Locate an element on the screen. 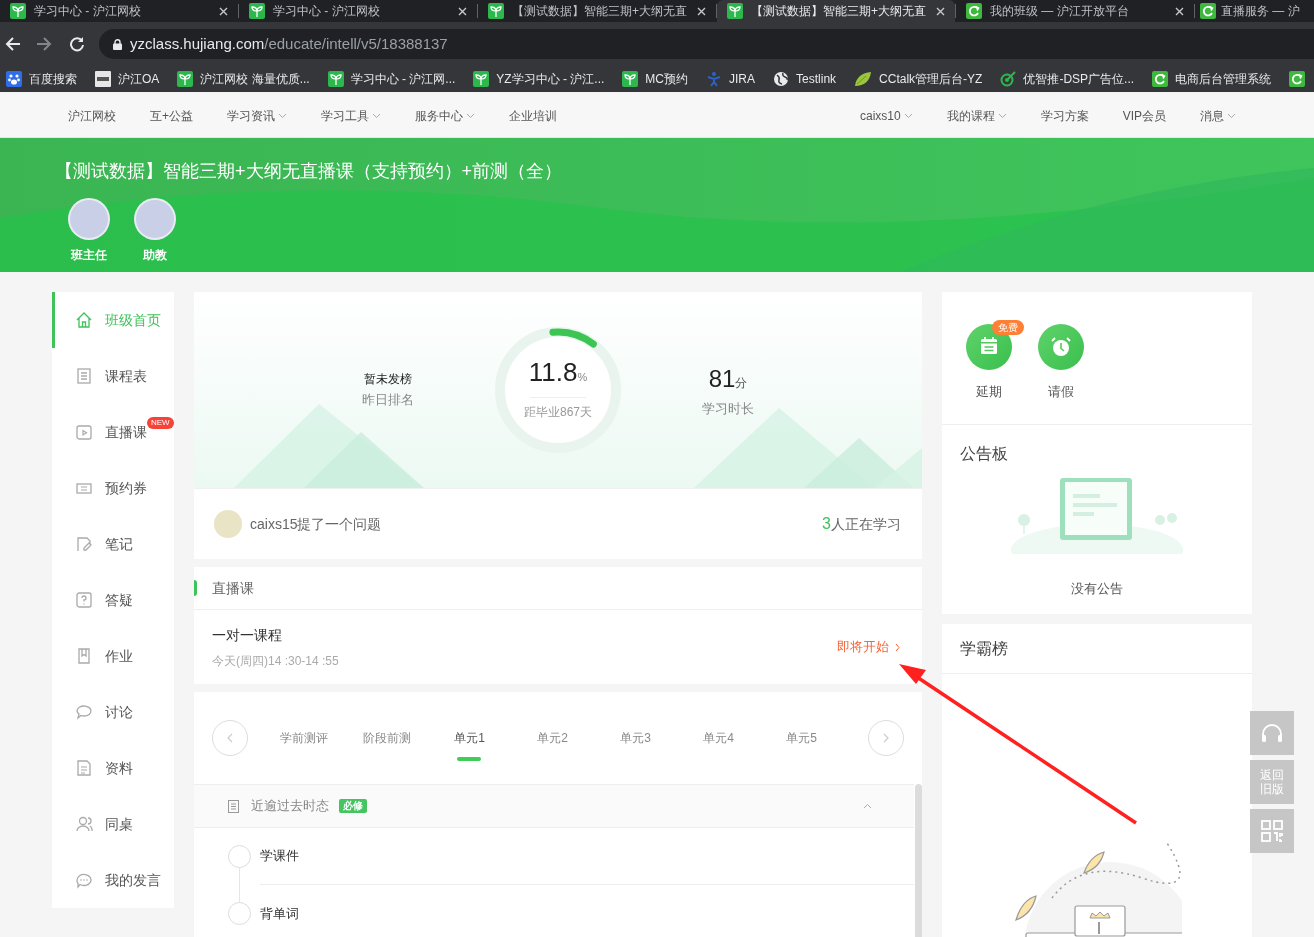  alarm-clock-icon is located at coordinates (1061, 347).